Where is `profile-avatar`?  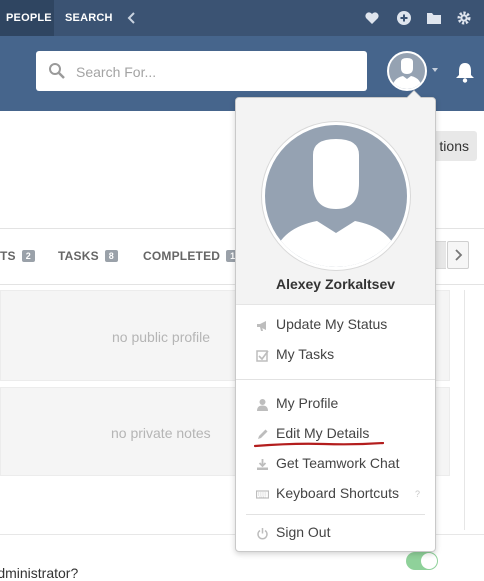 profile-avatar is located at coordinates (336, 196).